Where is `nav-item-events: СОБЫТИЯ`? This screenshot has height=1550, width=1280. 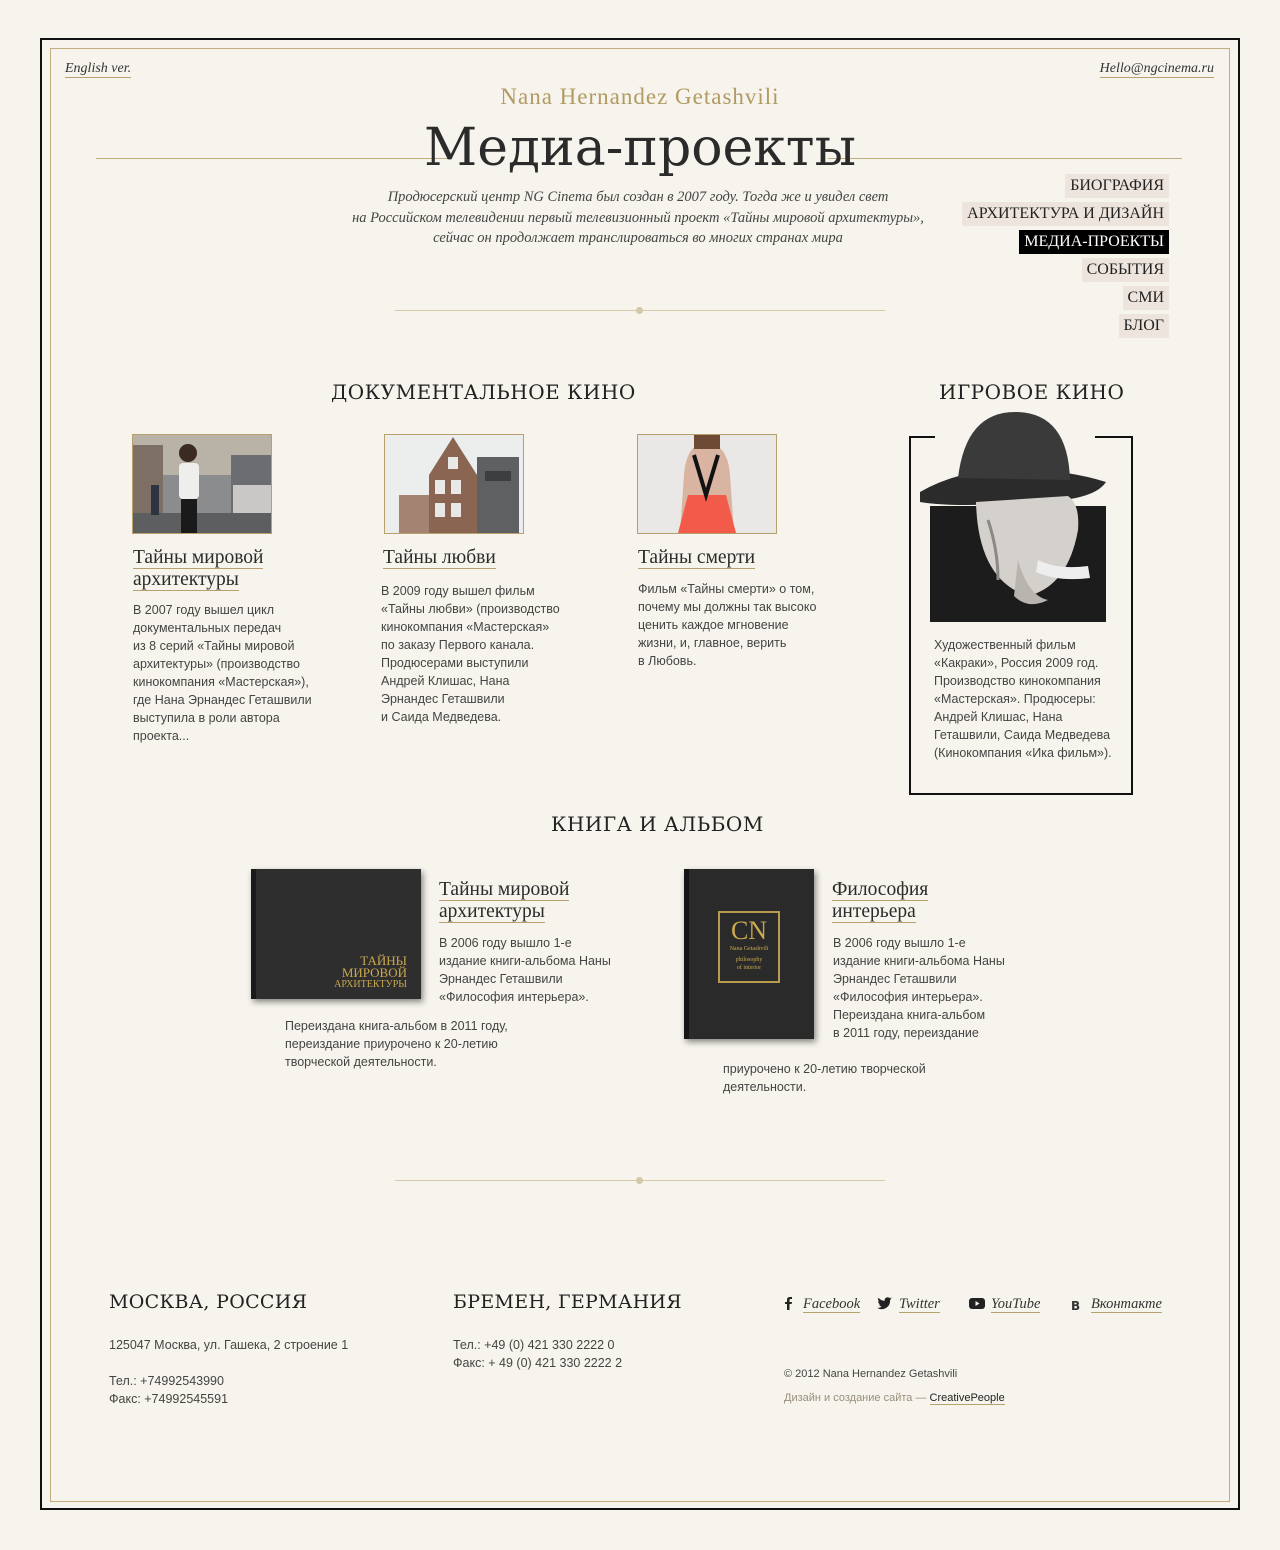 nav-item-events: СОБЫТИЯ is located at coordinates (1065, 272).